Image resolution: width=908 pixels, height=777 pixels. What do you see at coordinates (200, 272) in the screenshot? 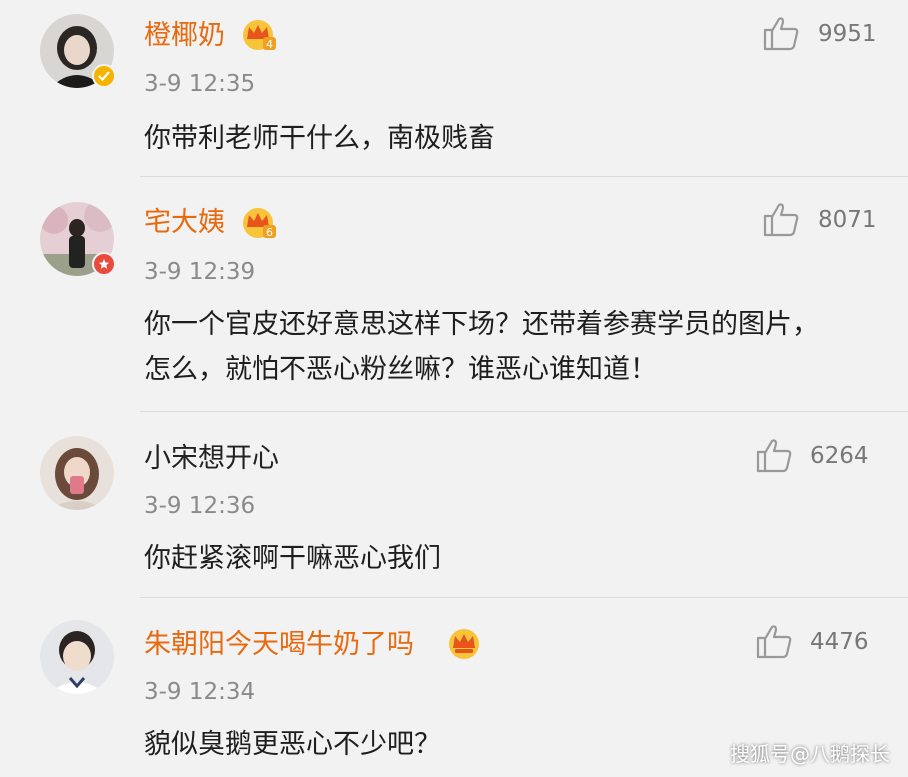
I see `comment-time: 3-9 12:39` at bounding box center [200, 272].